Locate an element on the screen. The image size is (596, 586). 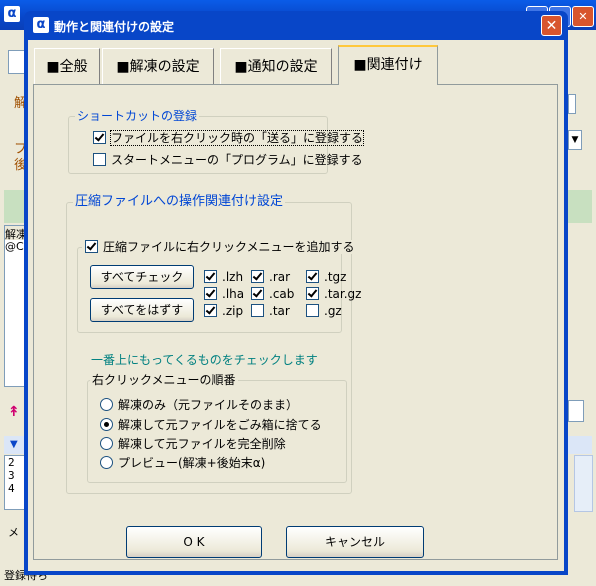
background-button is located at coordinates (576, 411).